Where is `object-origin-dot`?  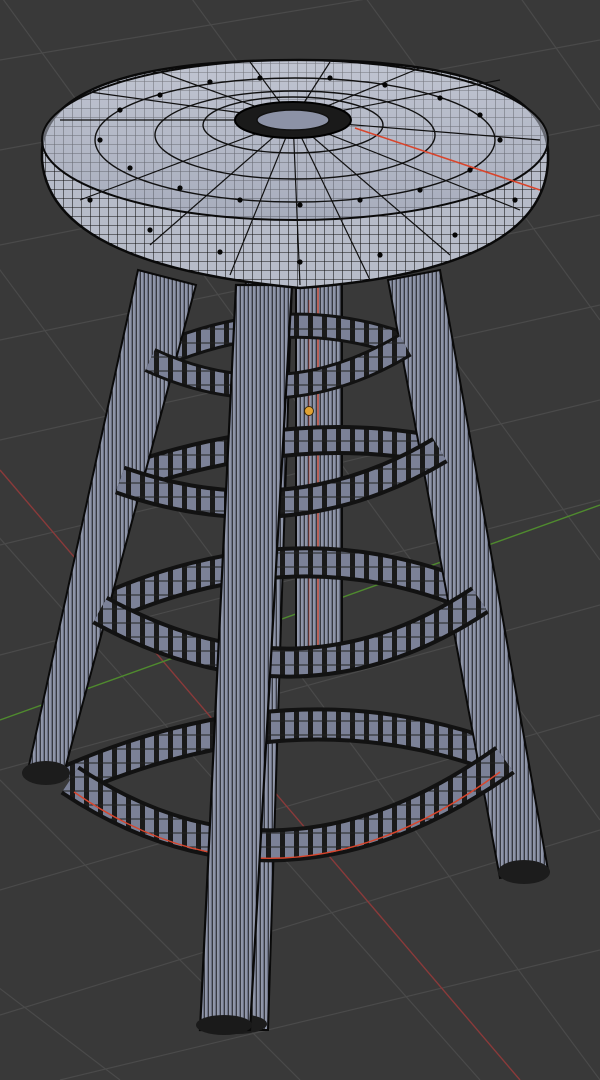 object-origin-dot is located at coordinates (309, 411).